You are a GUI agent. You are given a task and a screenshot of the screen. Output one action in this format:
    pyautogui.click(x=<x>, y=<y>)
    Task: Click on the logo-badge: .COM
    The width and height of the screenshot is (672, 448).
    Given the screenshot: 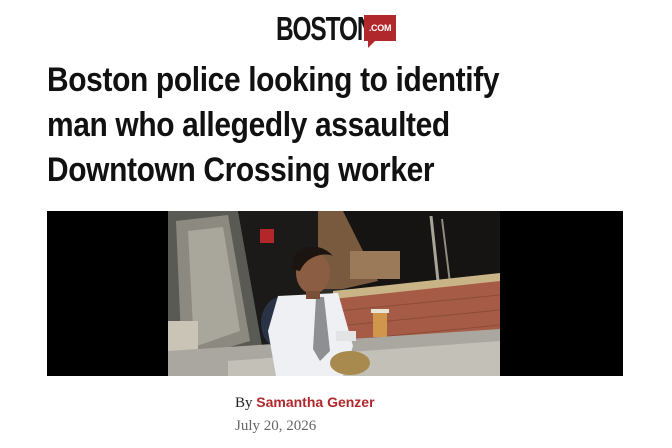 What is the action you would take?
    pyautogui.click(x=380, y=31)
    